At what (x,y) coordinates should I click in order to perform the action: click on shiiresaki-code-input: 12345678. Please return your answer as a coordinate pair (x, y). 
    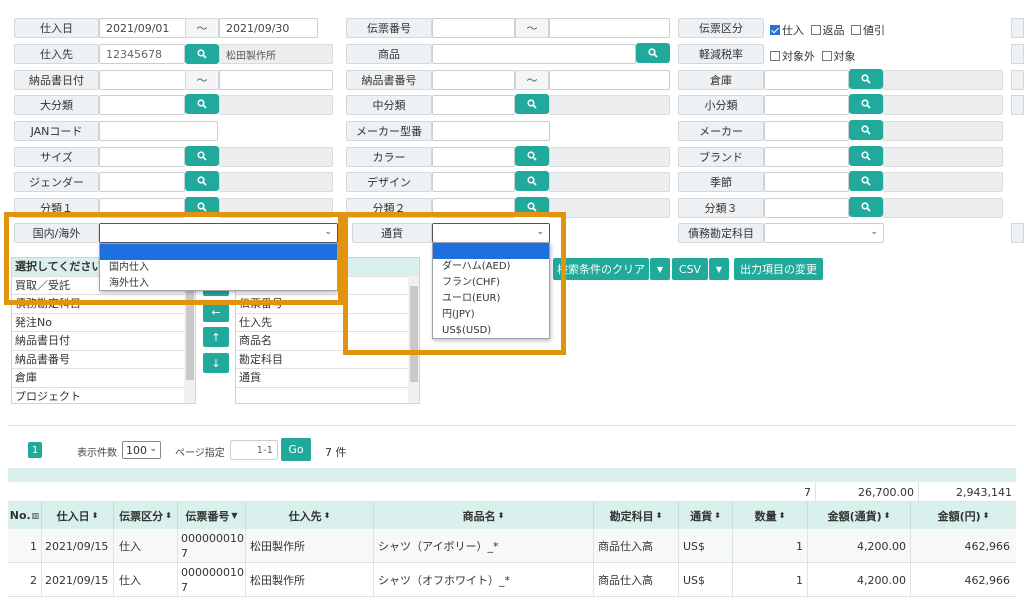
    Looking at the image, I should click on (142, 54).